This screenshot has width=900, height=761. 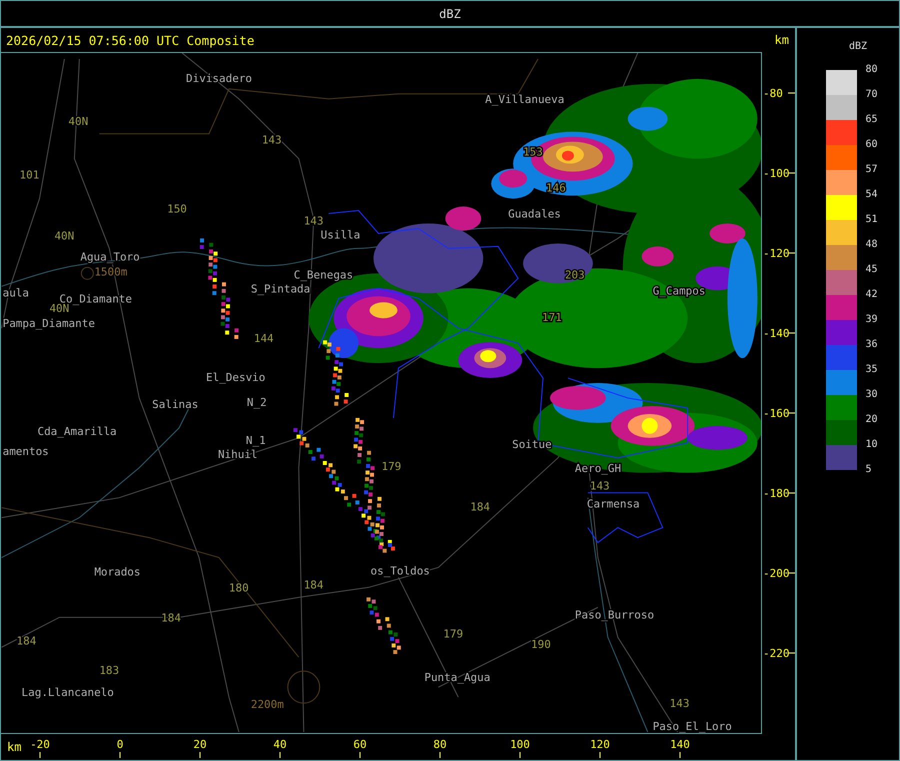 What do you see at coordinates (871, 170) in the screenshot?
I see `legend-label: 57` at bounding box center [871, 170].